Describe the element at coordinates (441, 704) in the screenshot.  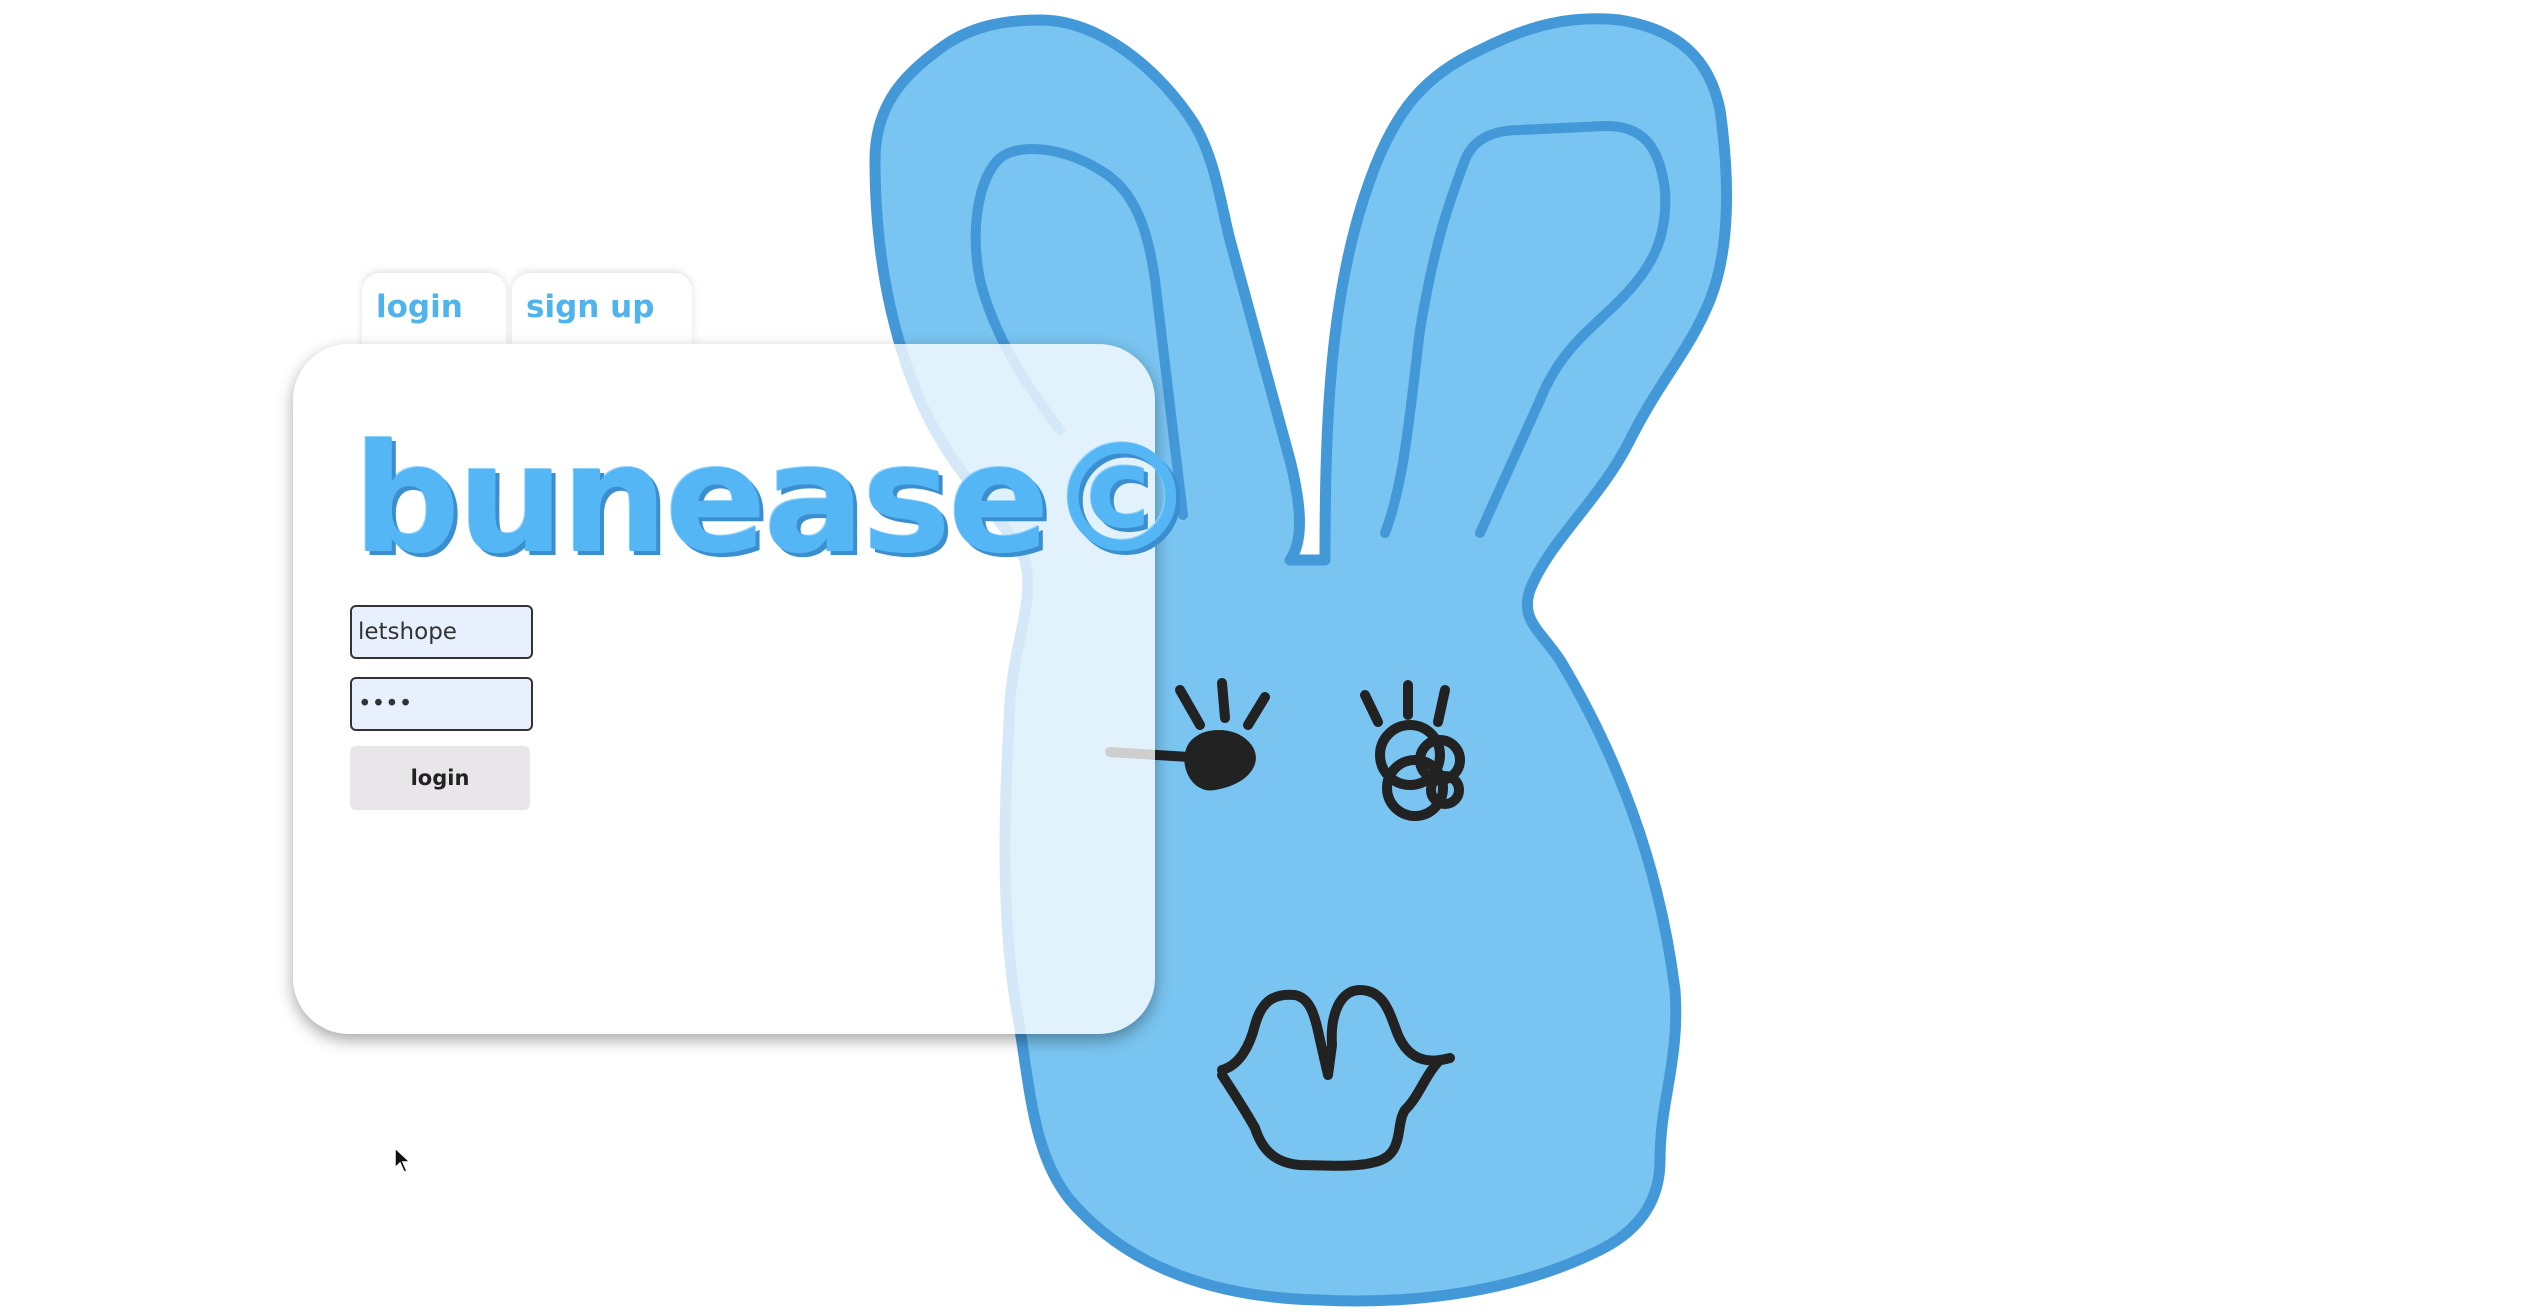
I see `password-input` at that location.